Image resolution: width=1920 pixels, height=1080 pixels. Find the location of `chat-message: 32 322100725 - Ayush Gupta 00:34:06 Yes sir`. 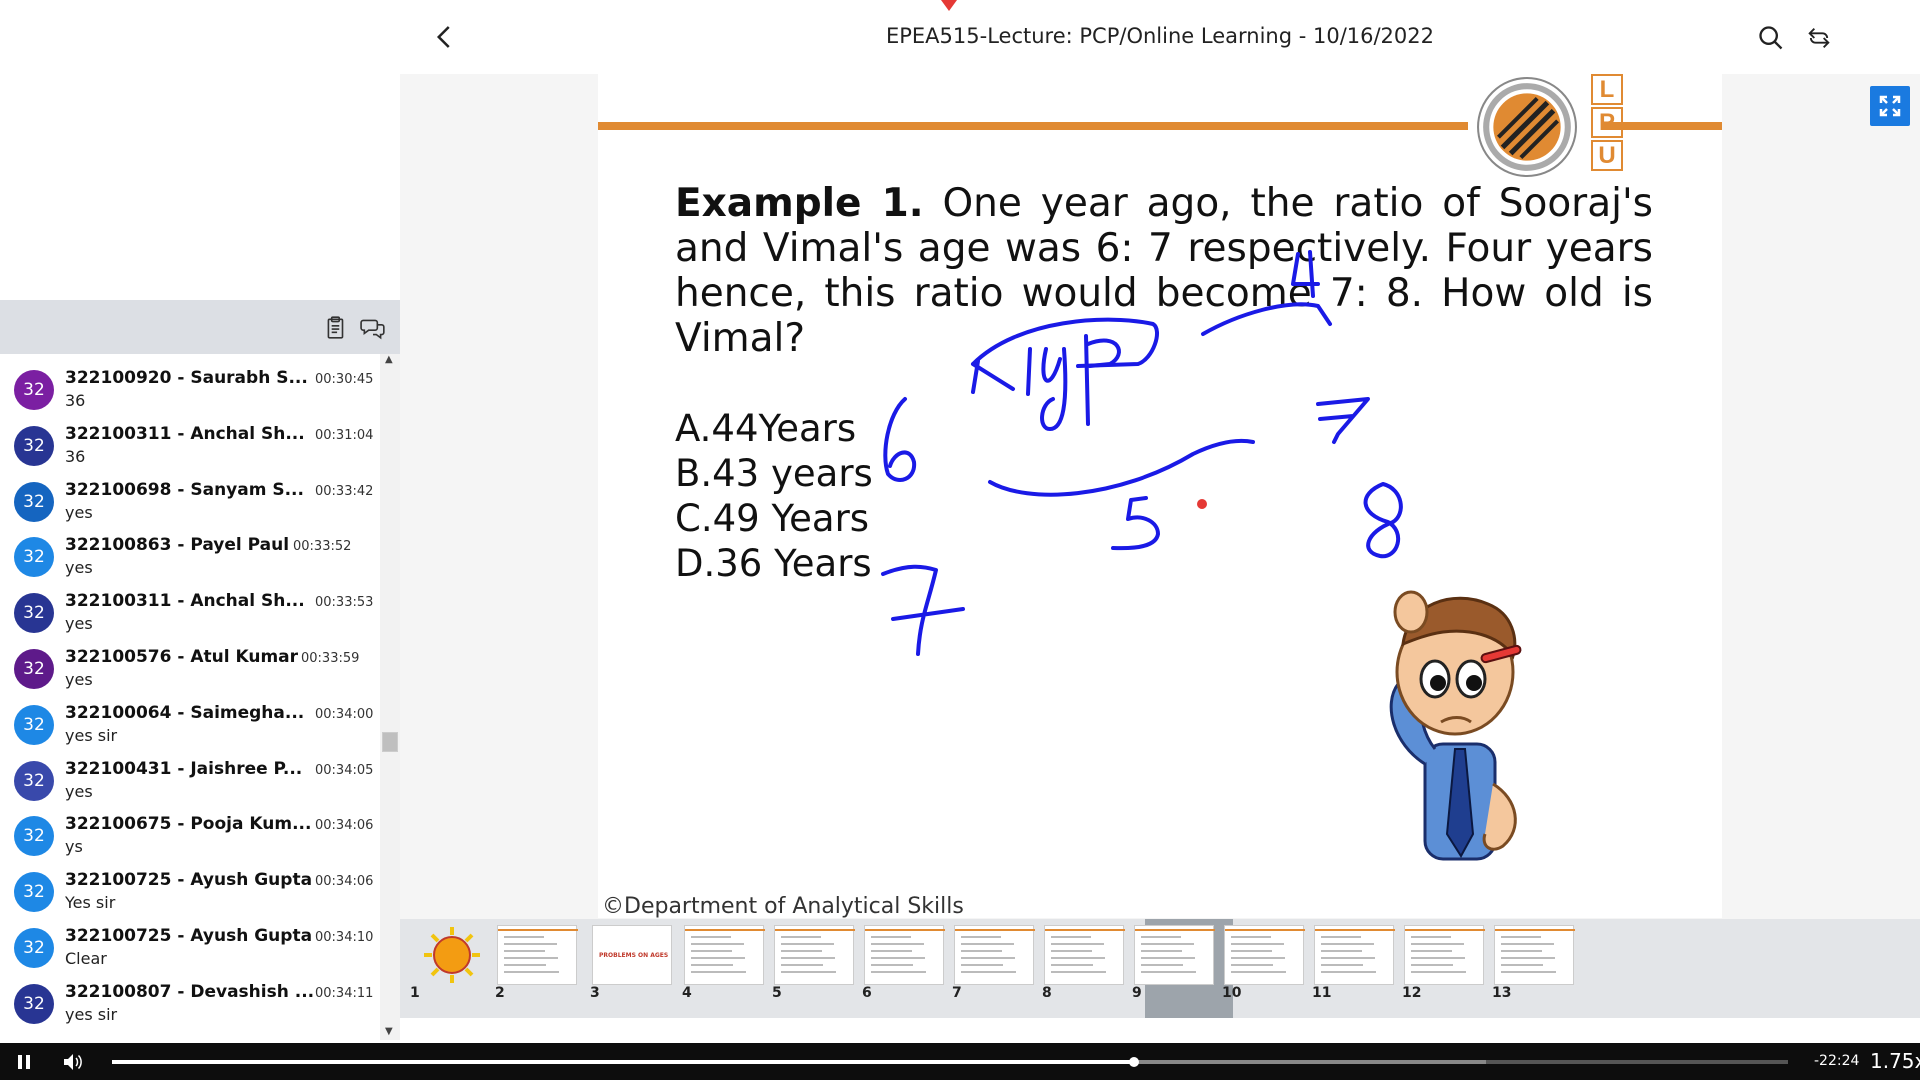

chat-message: 32 322100725 - Ayush Gupta 00:34:06 Yes sir is located at coordinates (190, 884).